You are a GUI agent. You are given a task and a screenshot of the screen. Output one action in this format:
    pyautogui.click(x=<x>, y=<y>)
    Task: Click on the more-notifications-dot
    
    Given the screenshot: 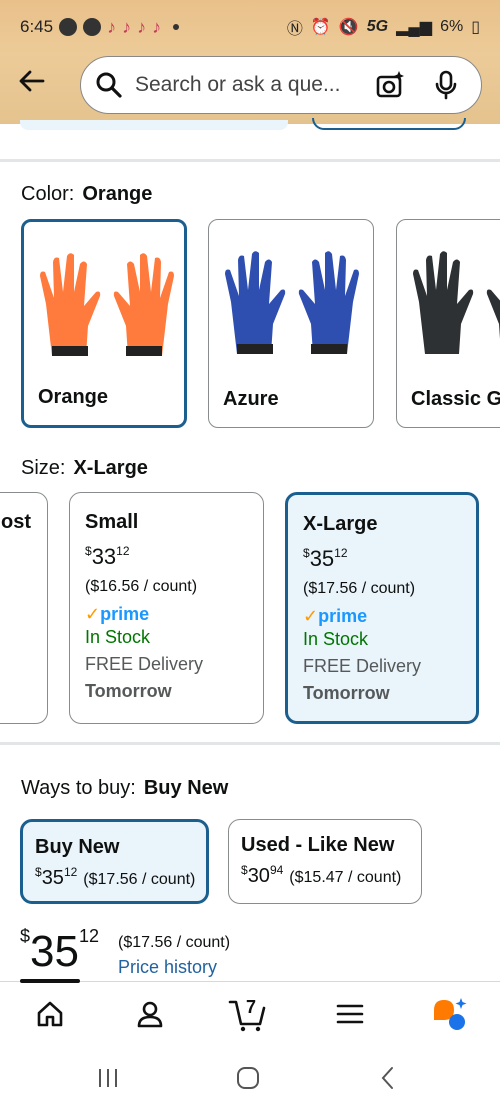 What is the action you would take?
    pyautogui.click(x=176, y=27)
    